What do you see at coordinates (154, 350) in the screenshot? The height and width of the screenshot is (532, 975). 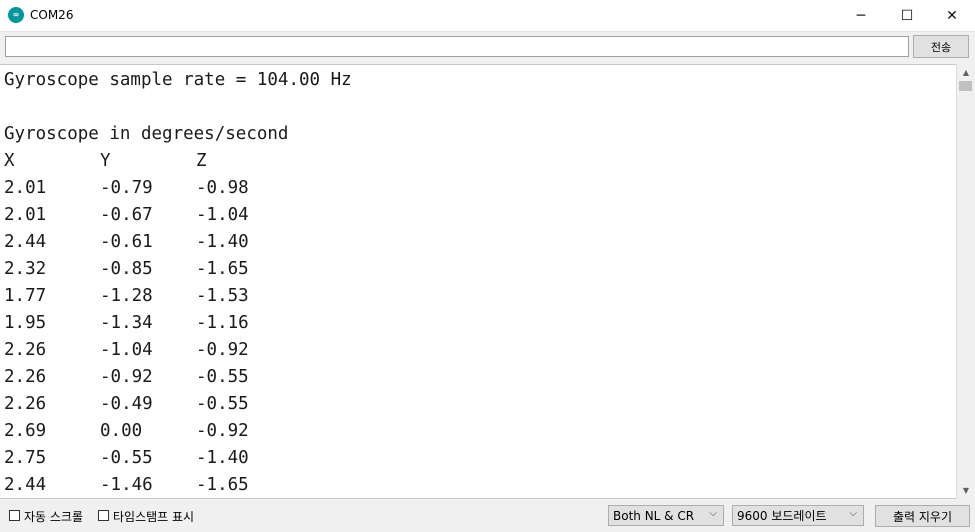 I see `data-row: 2.26 -1.04 -0.92` at bounding box center [154, 350].